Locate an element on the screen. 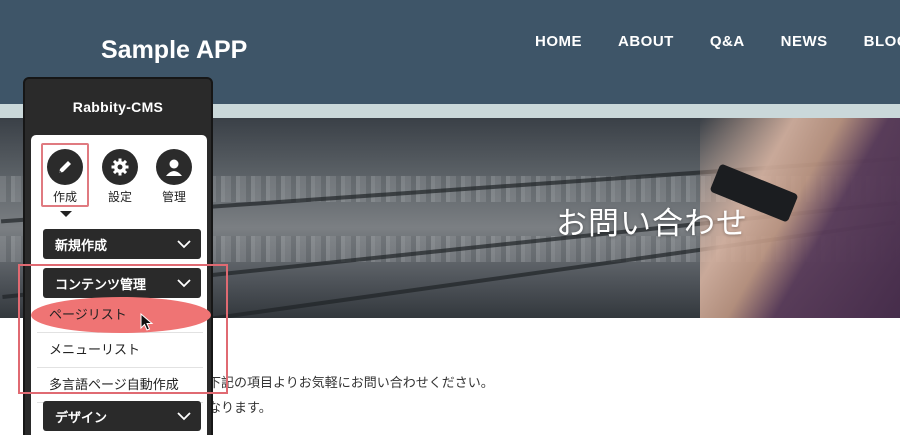 The width and height of the screenshot is (900, 435). gear-icon is located at coordinates (120, 167).